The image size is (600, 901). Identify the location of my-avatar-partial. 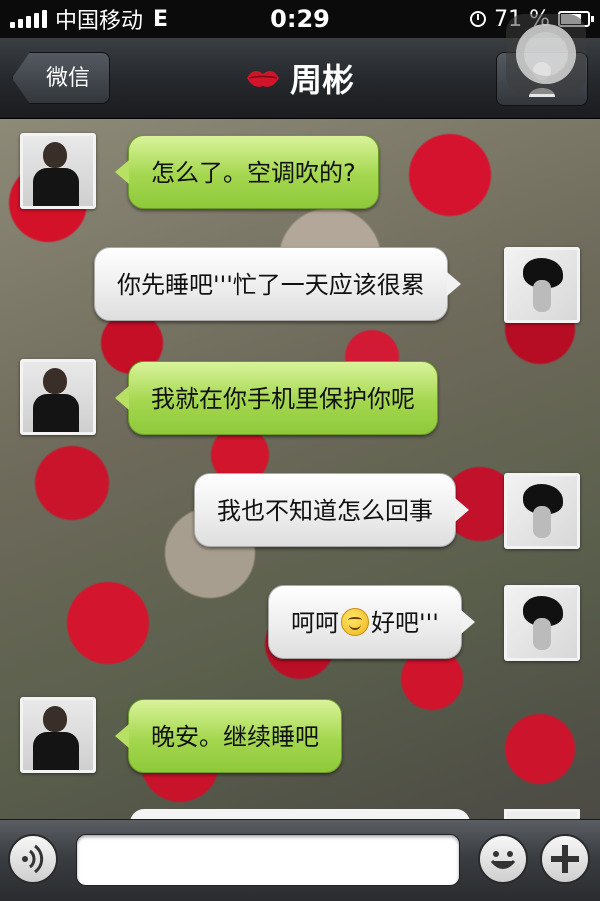
(542, 814).